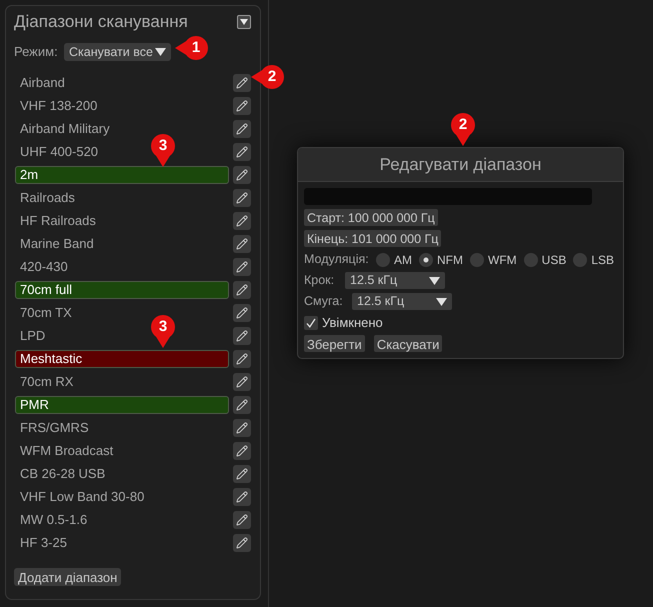 The height and width of the screenshot is (607, 653). I want to click on triangle-down-icon, so click(244, 22).